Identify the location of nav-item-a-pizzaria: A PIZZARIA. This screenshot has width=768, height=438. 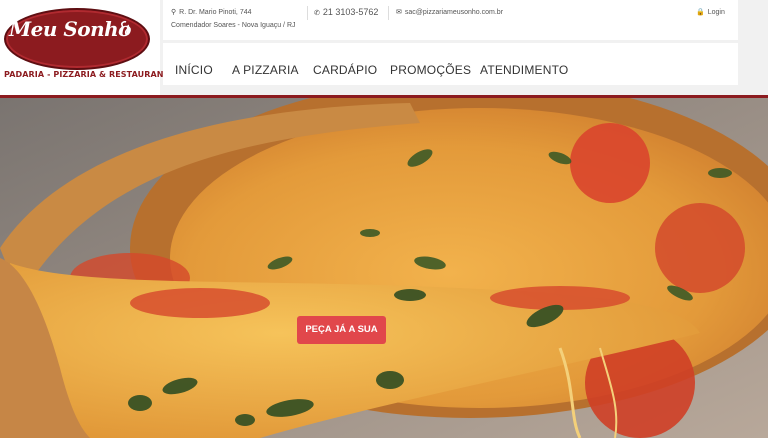
(265, 70).